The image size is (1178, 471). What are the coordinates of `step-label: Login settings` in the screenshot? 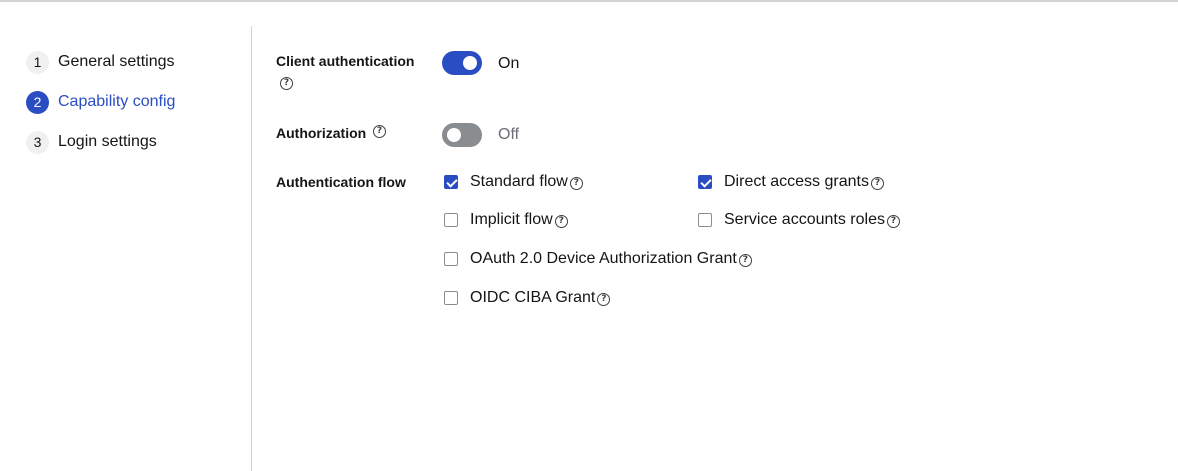 It's located at (107, 141).